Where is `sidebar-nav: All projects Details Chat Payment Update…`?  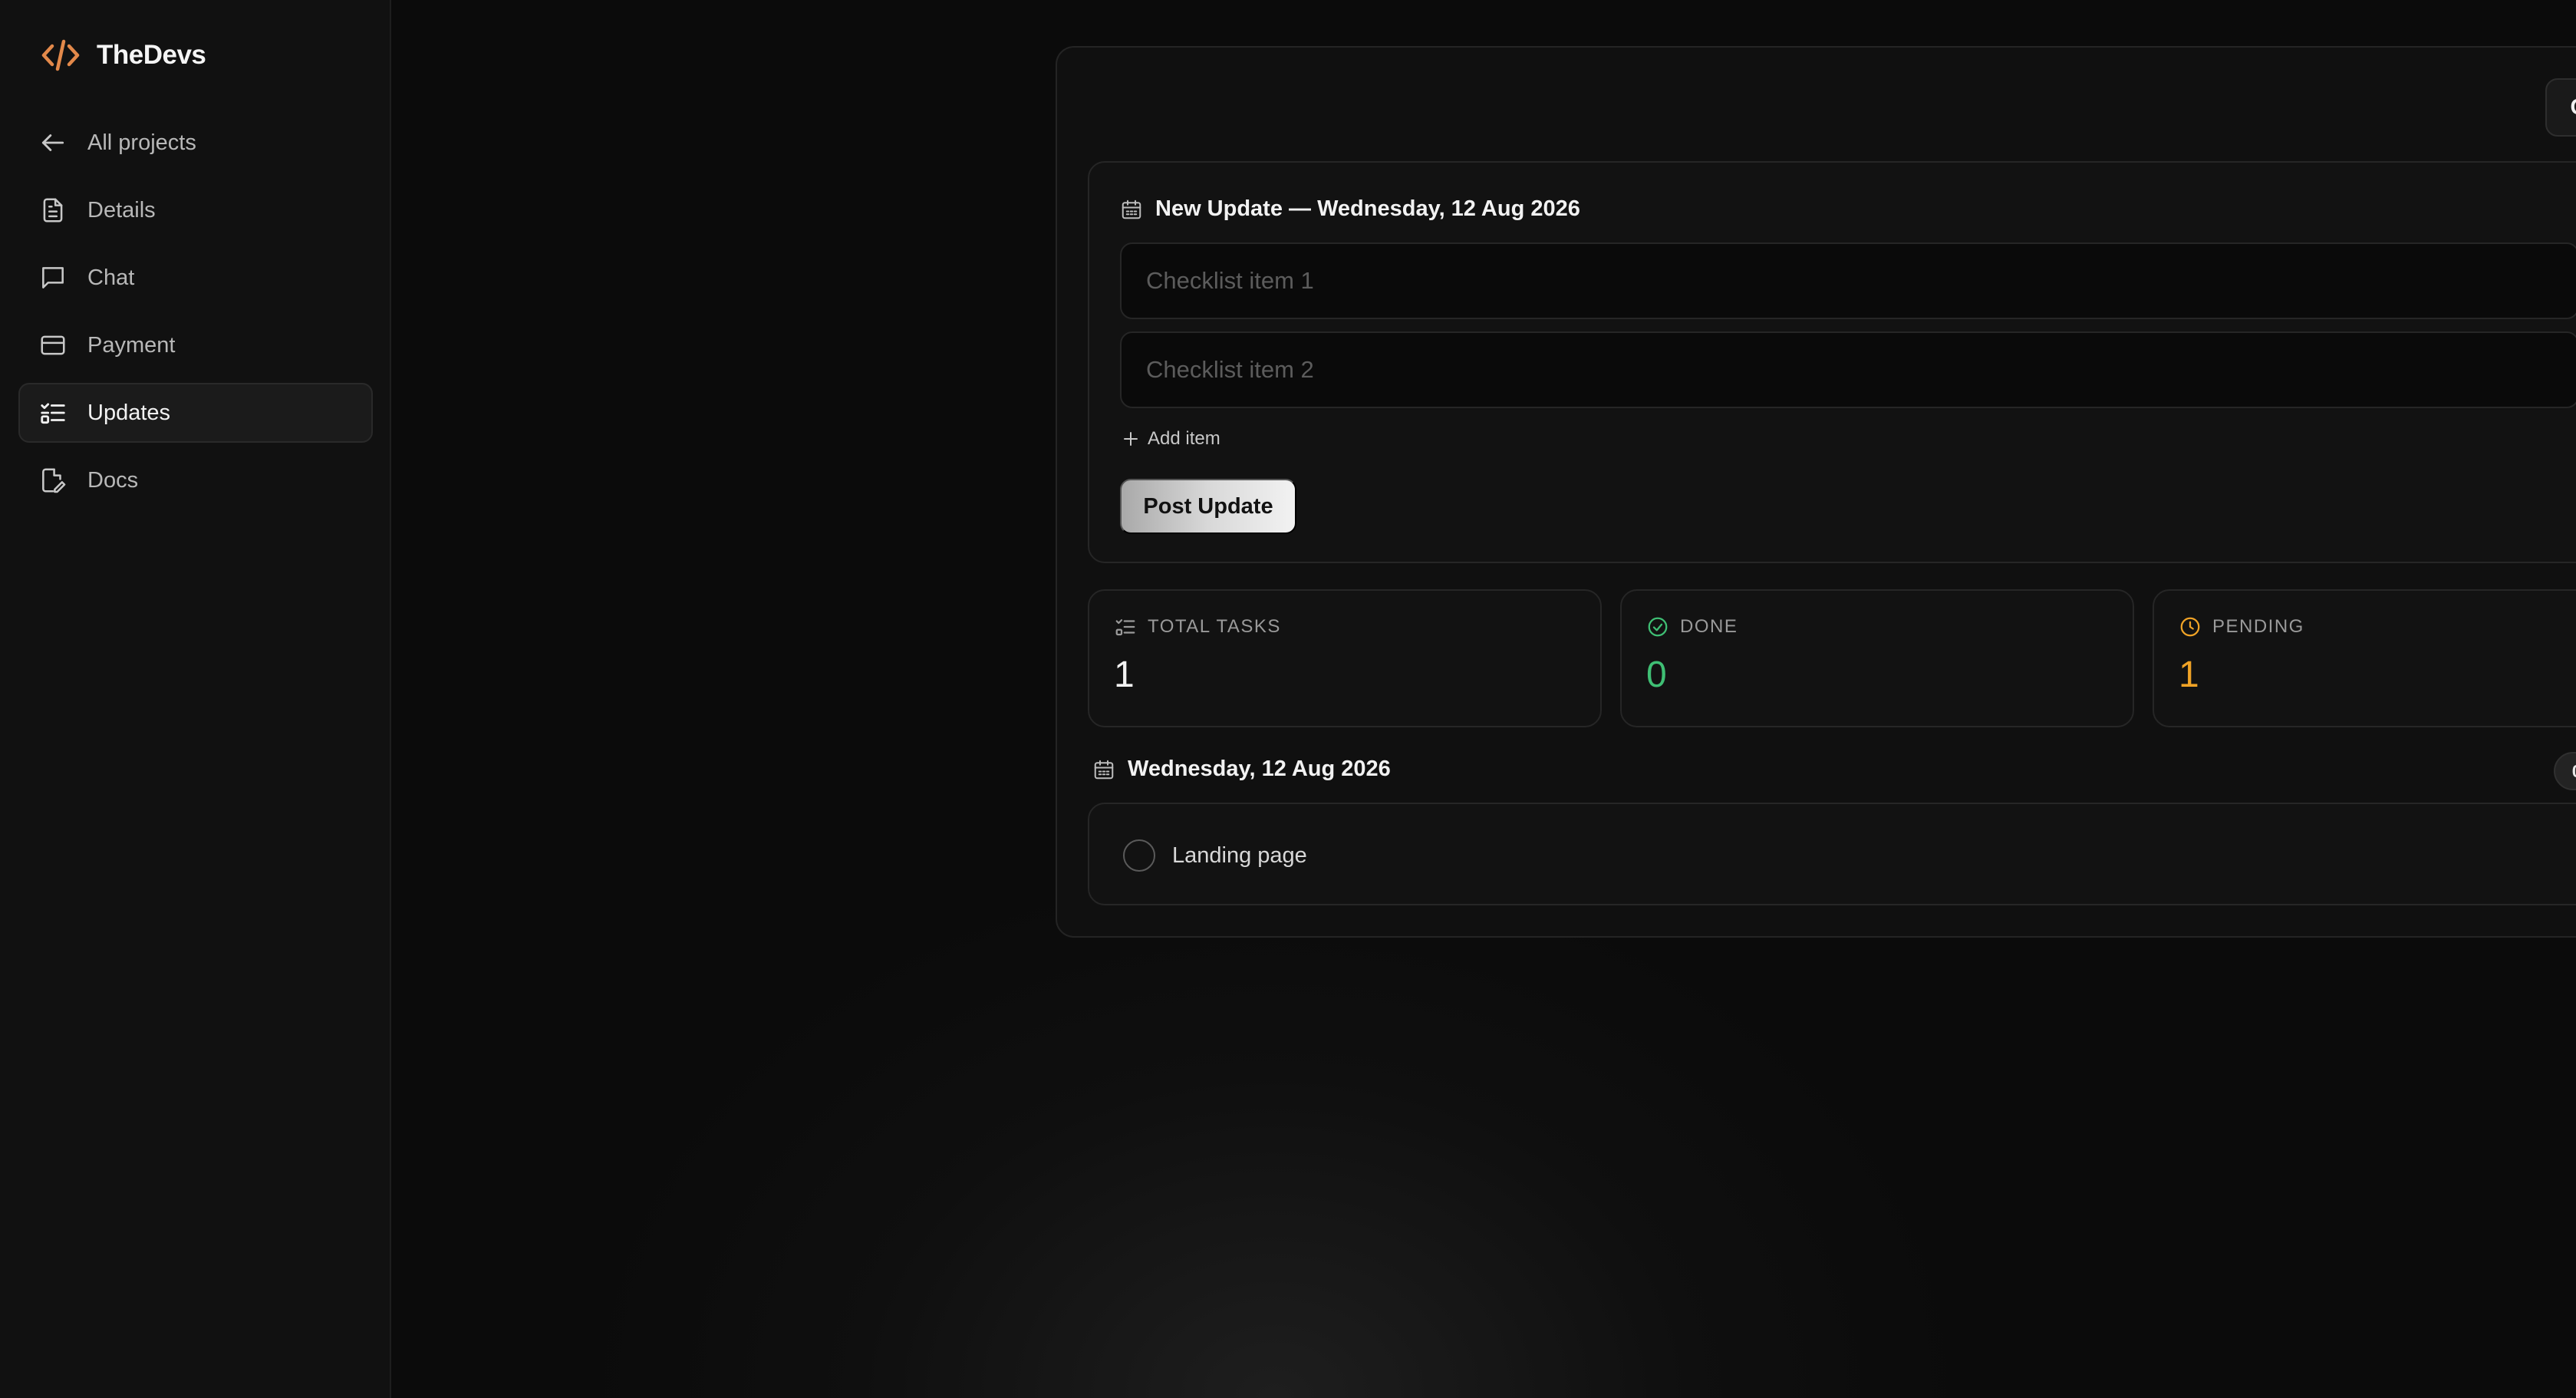 sidebar-nav: All projects Details Chat Payment Update… is located at coordinates (195, 316).